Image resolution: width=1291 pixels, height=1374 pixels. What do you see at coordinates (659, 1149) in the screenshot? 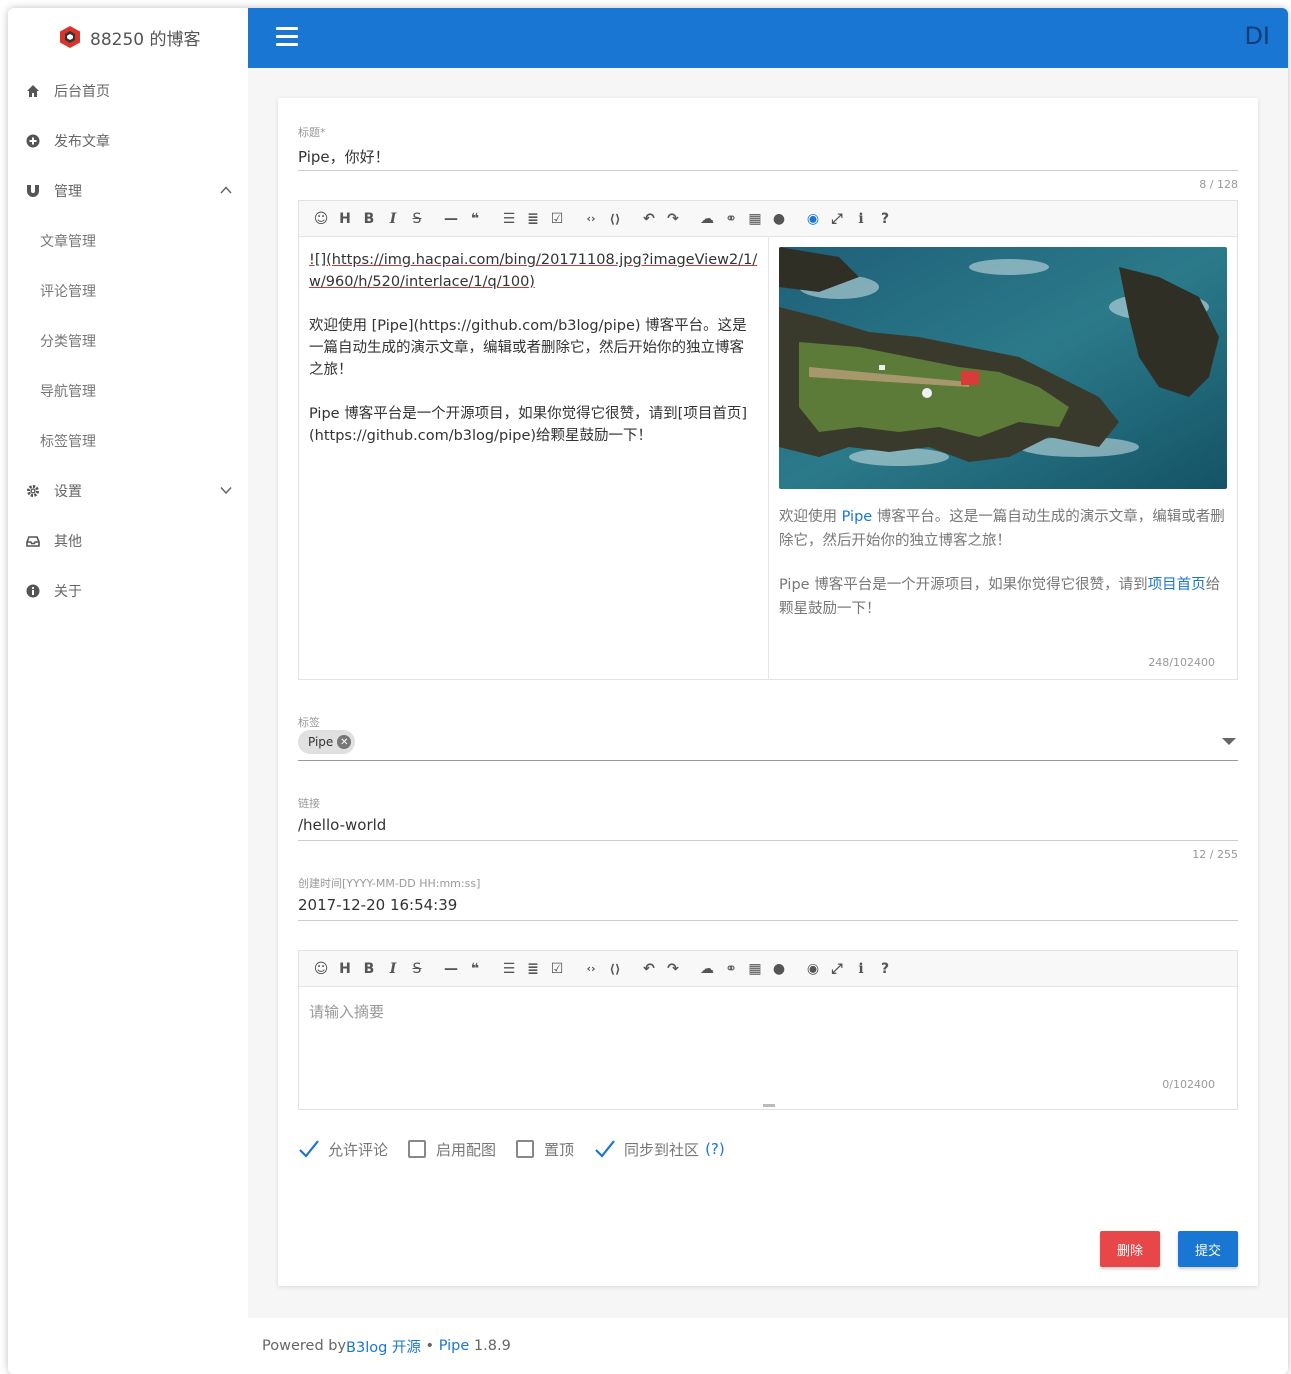
I see `sync-community-checkbox: 同步到社区 (?)` at bounding box center [659, 1149].